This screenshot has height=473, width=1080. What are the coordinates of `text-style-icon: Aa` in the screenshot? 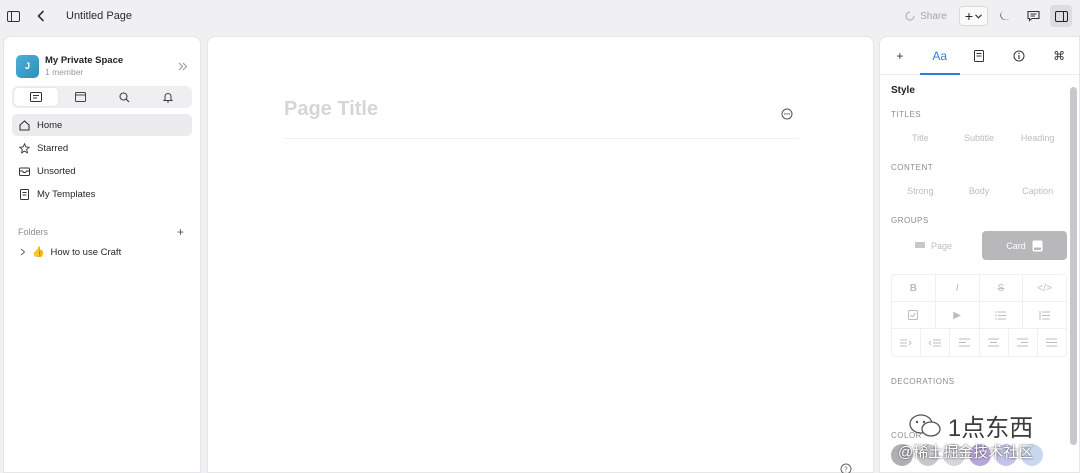 It's located at (940, 55).